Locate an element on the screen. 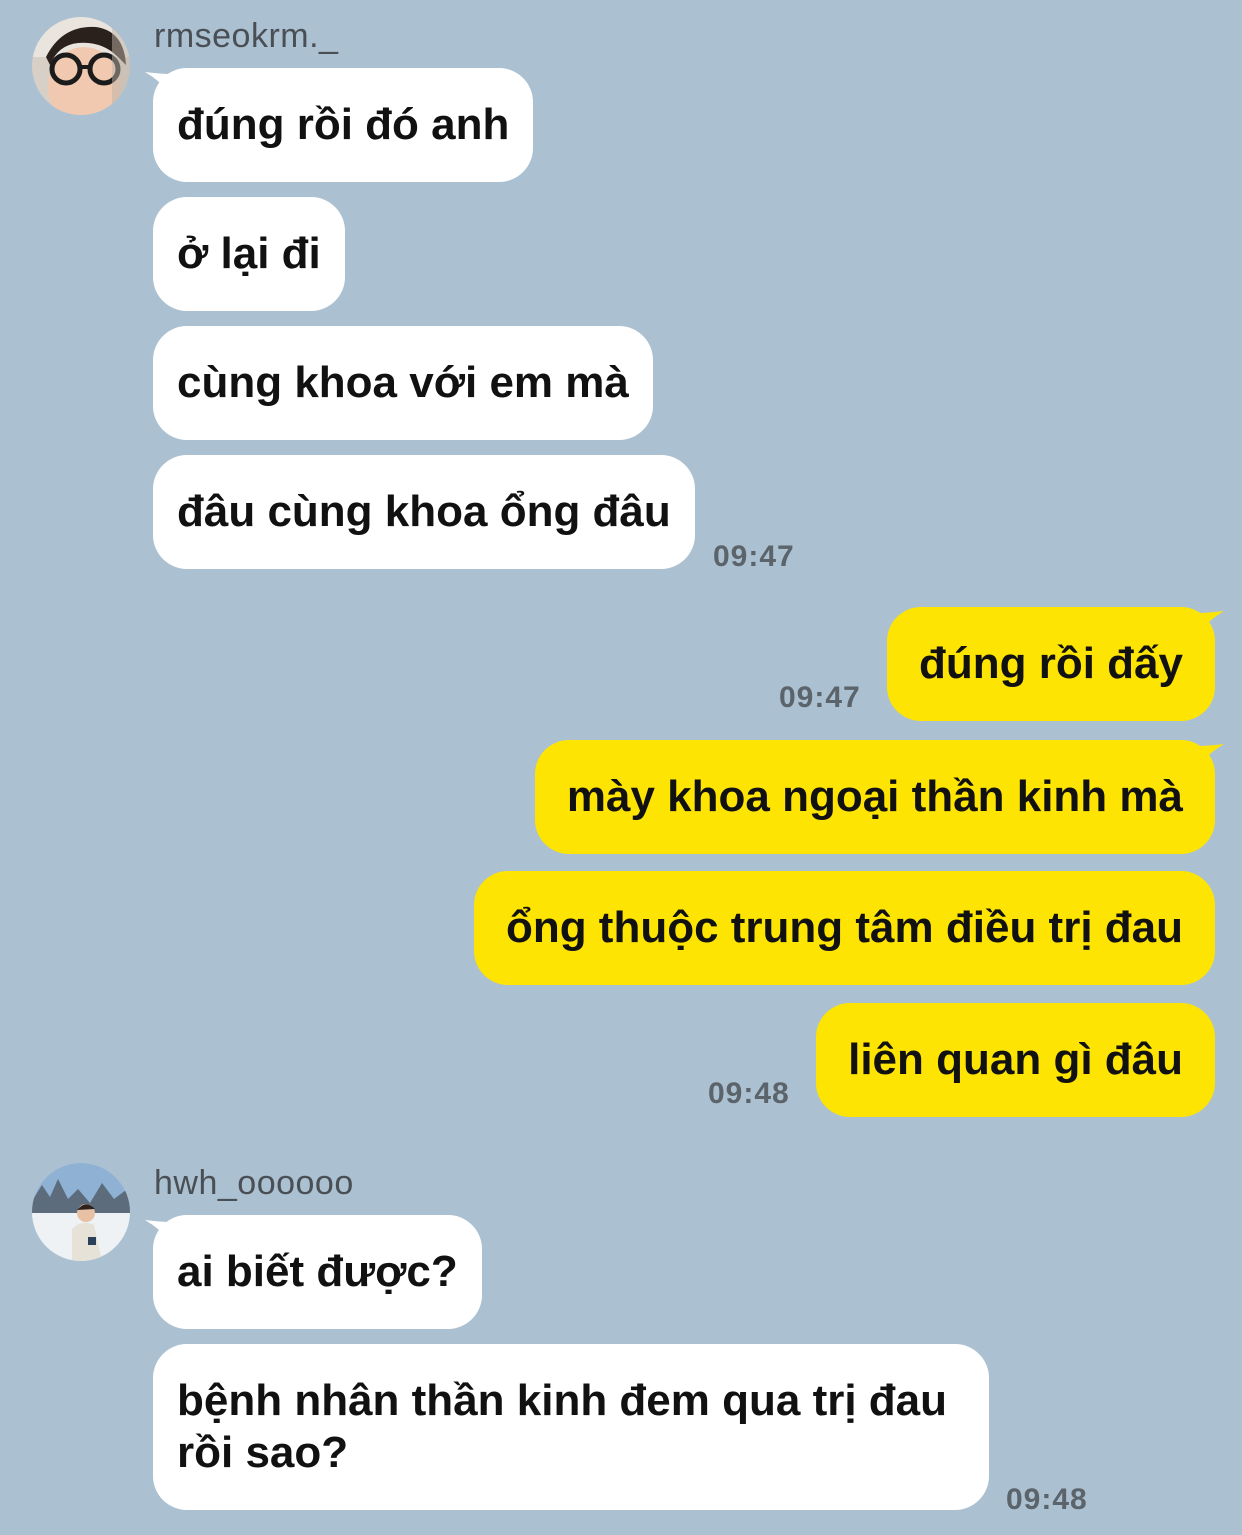 This screenshot has width=1242, height=1535. avatar-rmseokrm is located at coordinates (81, 66).